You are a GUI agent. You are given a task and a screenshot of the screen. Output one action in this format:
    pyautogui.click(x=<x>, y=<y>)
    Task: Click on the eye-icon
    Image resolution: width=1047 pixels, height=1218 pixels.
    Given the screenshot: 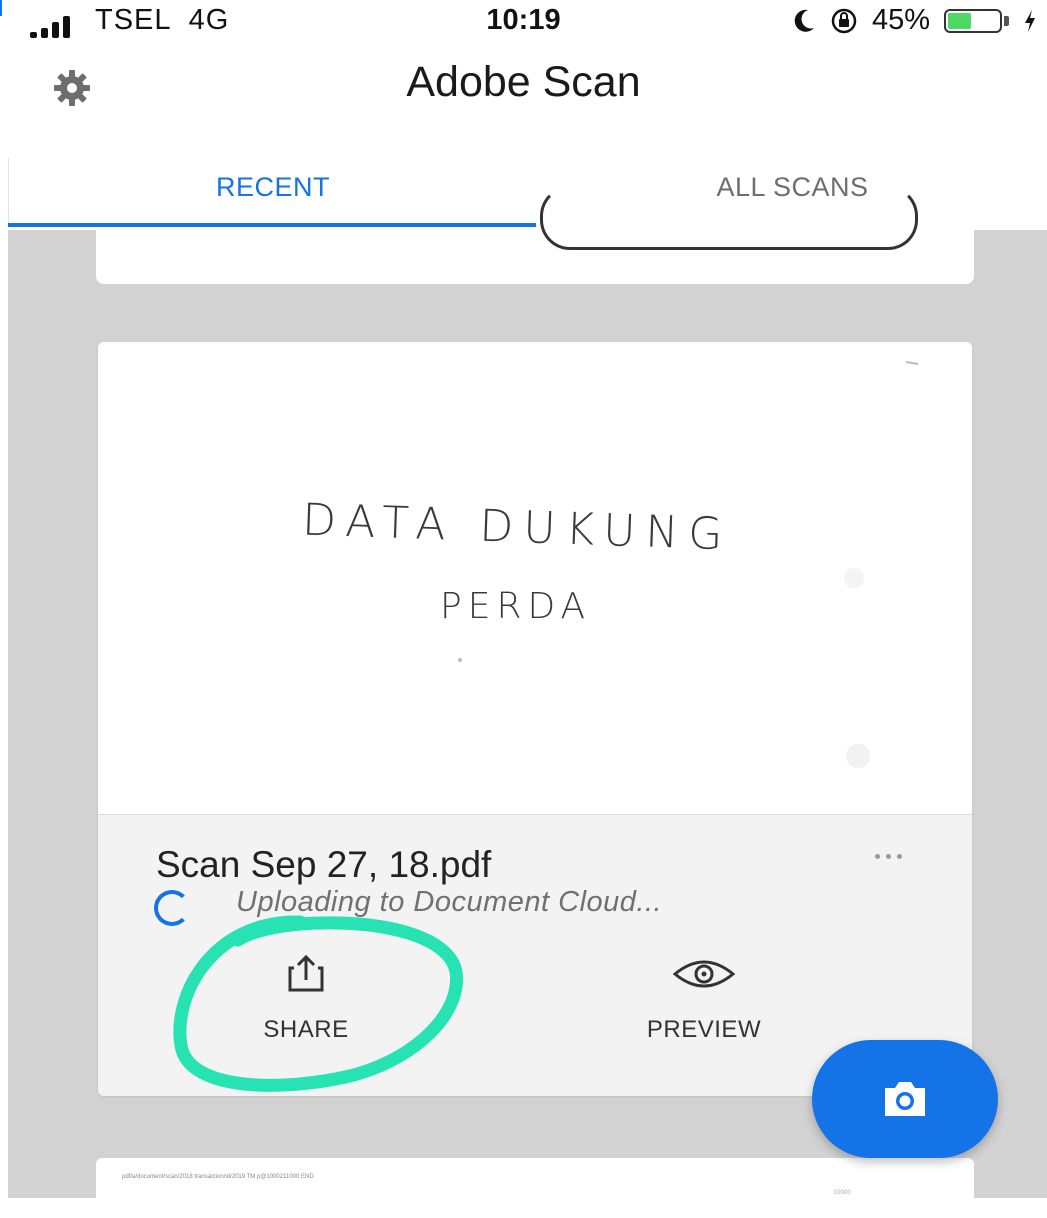 What is the action you would take?
    pyautogui.click(x=704, y=974)
    